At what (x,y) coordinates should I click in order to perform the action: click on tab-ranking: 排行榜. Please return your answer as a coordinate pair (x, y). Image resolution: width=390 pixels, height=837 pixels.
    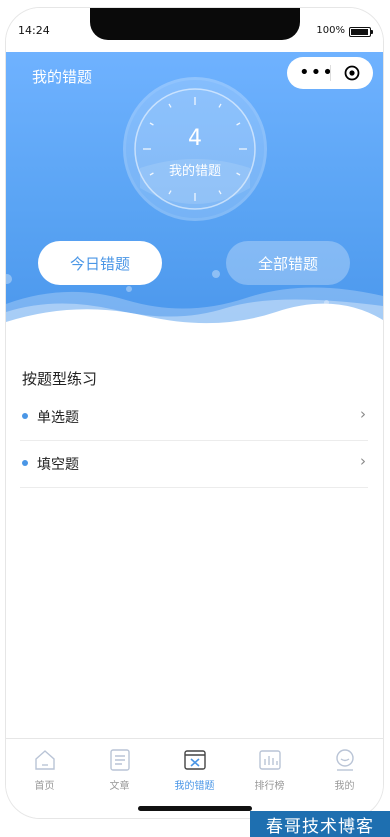
    Looking at the image, I should click on (269, 771).